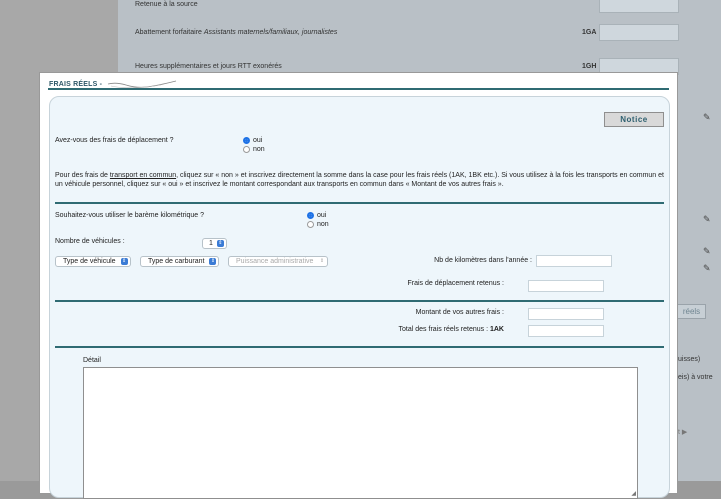 This screenshot has width=721, height=499. Describe the element at coordinates (639, 6) in the screenshot. I see `bg-input-retenue` at that location.